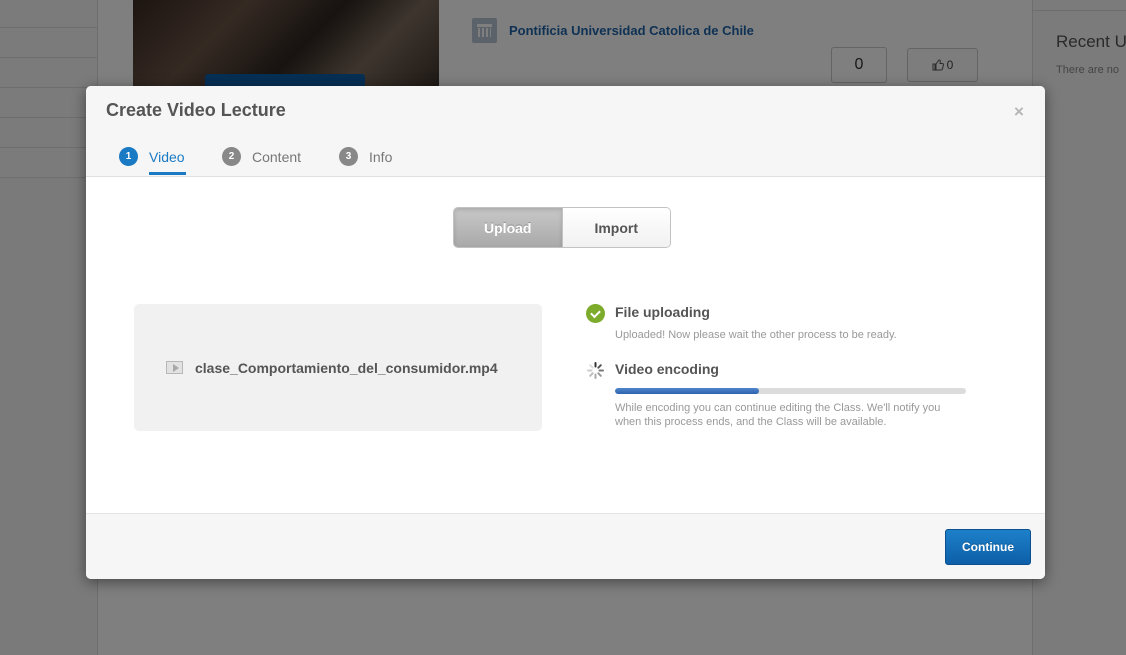 Image resolution: width=1126 pixels, height=655 pixels. Describe the element at coordinates (167, 156) in the screenshot. I see `step-label: Video` at that location.